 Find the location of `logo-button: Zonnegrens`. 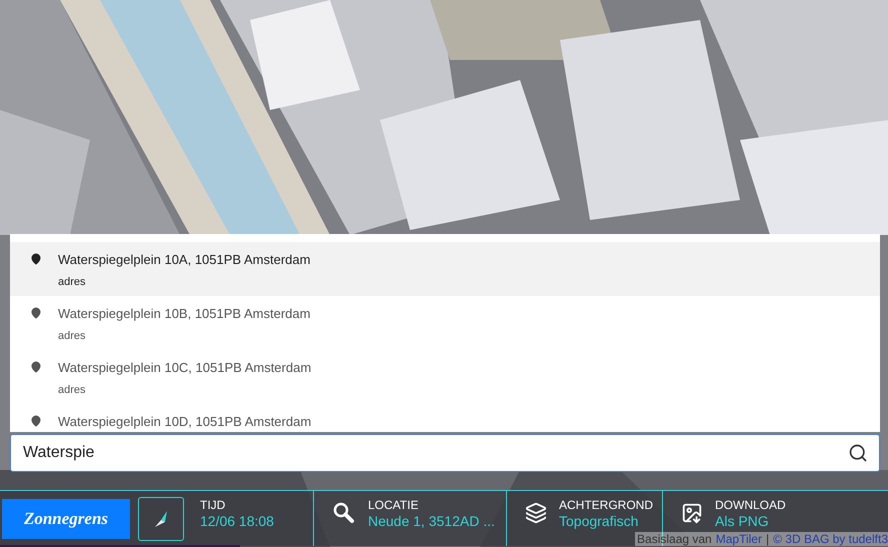

logo-button: Zonnegrens is located at coordinates (66, 518).